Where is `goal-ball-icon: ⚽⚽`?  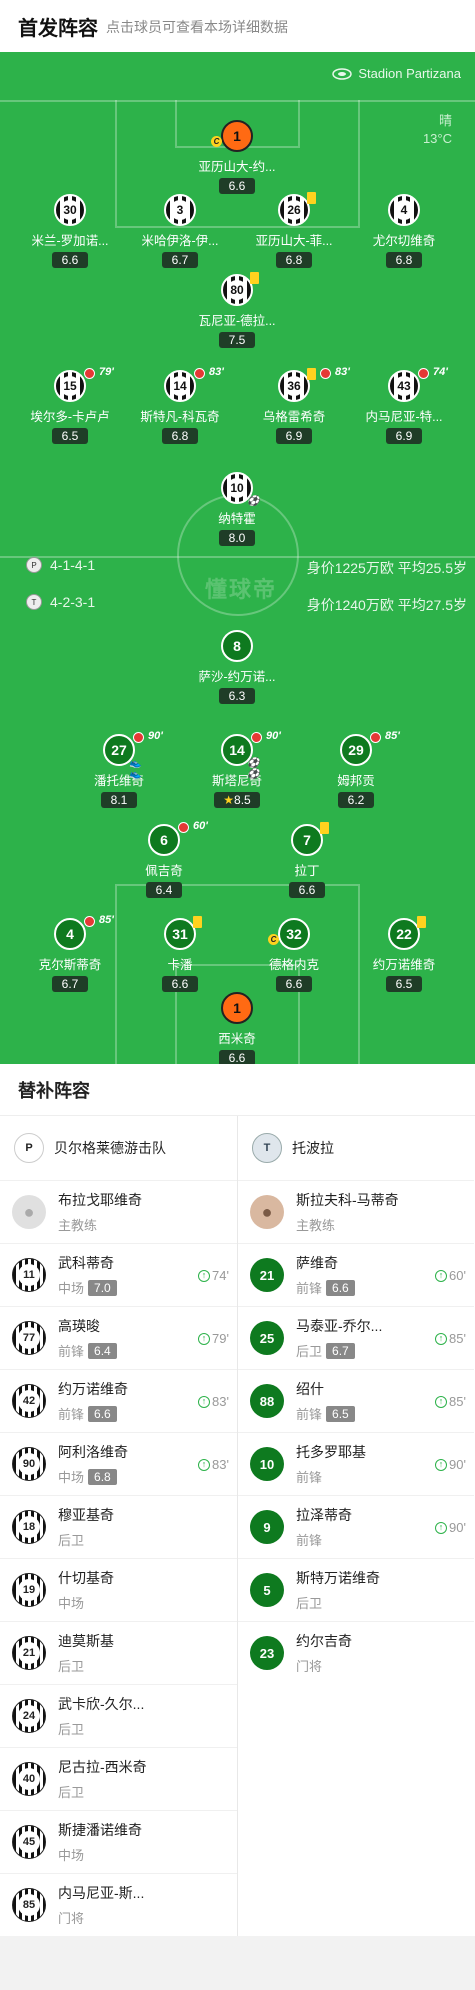 goal-ball-icon: ⚽⚽ is located at coordinates (253, 769).